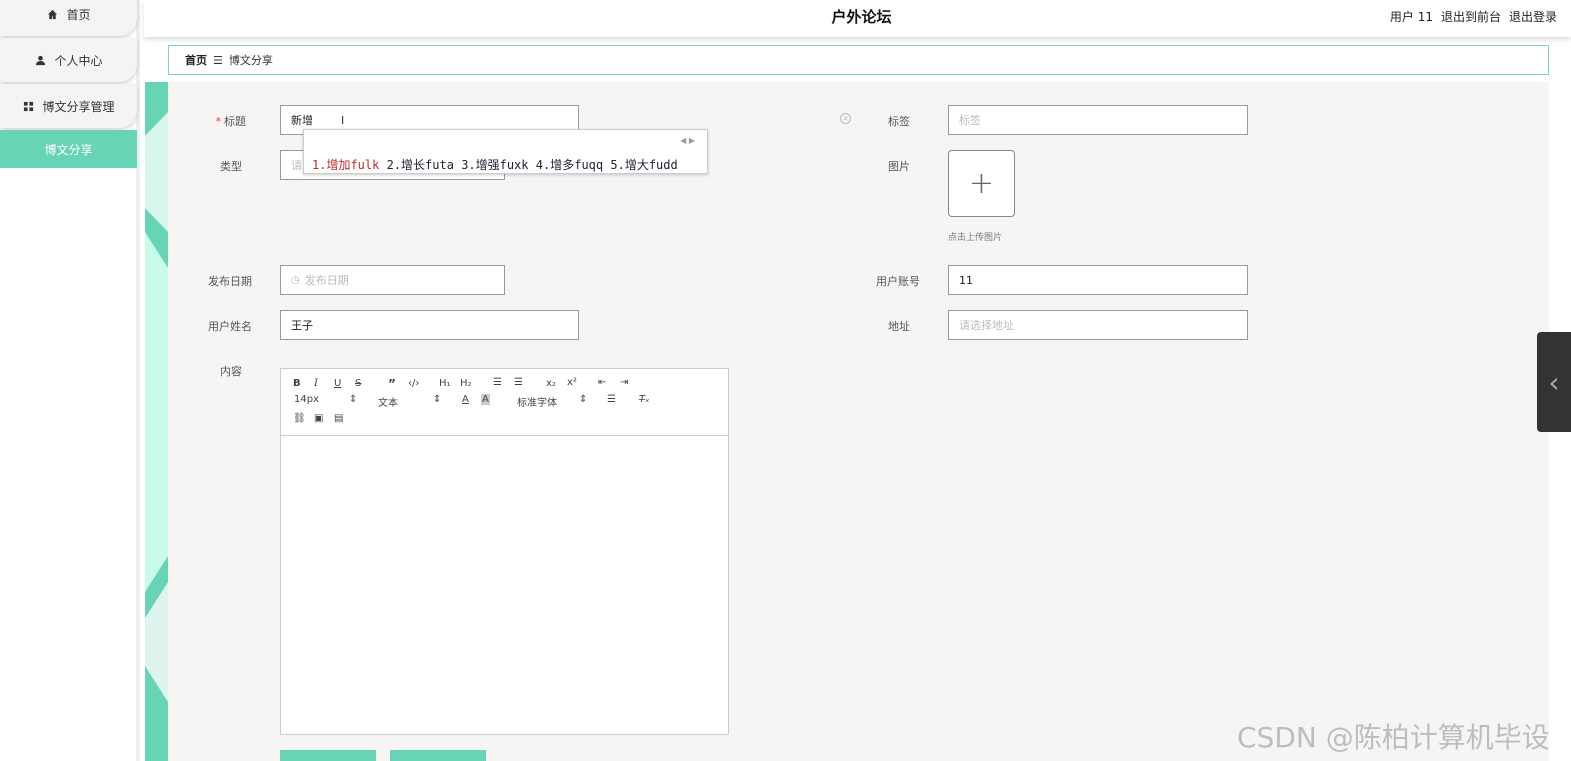  What do you see at coordinates (485, 399) in the screenshot?
I see `background-color-icon: A` at bounding box center [485, 399].